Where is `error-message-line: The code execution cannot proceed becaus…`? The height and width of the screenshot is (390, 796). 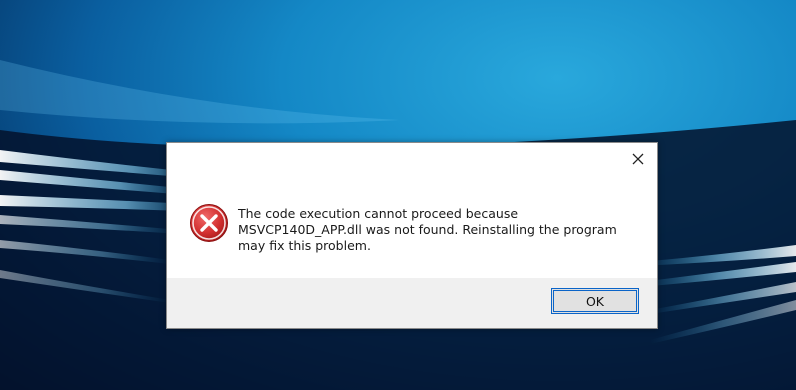 error-message-line: The code execution cannot proceed becaus… is located at coordinates (378, 213).